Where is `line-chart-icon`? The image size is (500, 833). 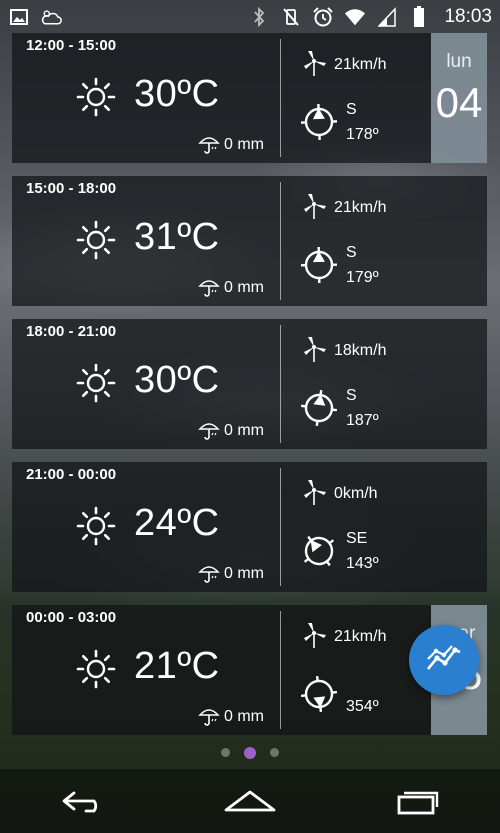 line-chart-icon is located at coordinates (444, 660).